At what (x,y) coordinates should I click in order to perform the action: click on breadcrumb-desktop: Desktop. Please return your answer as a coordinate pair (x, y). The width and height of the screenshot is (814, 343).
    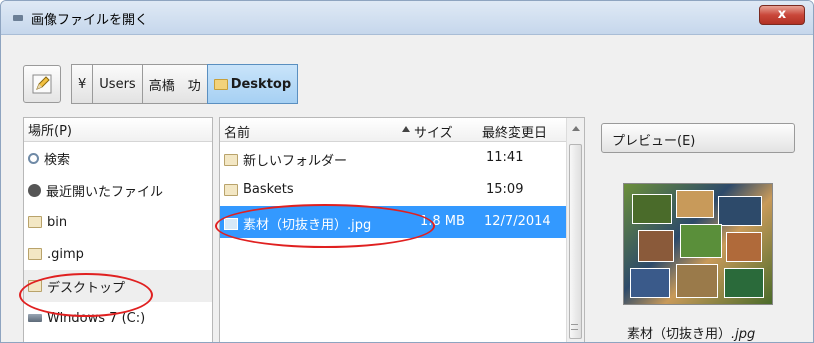
    Looking at the image, I should click on (252, 84).